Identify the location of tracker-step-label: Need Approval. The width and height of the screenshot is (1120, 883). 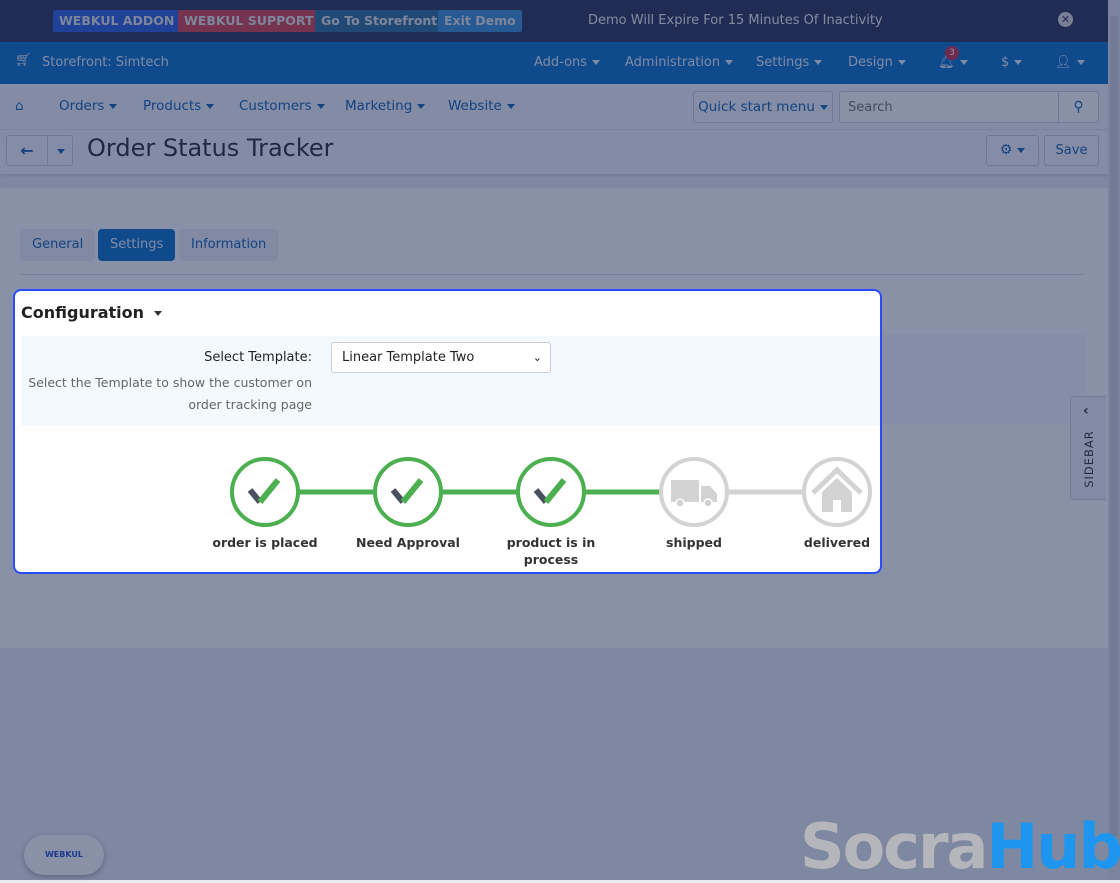
(408, 542).